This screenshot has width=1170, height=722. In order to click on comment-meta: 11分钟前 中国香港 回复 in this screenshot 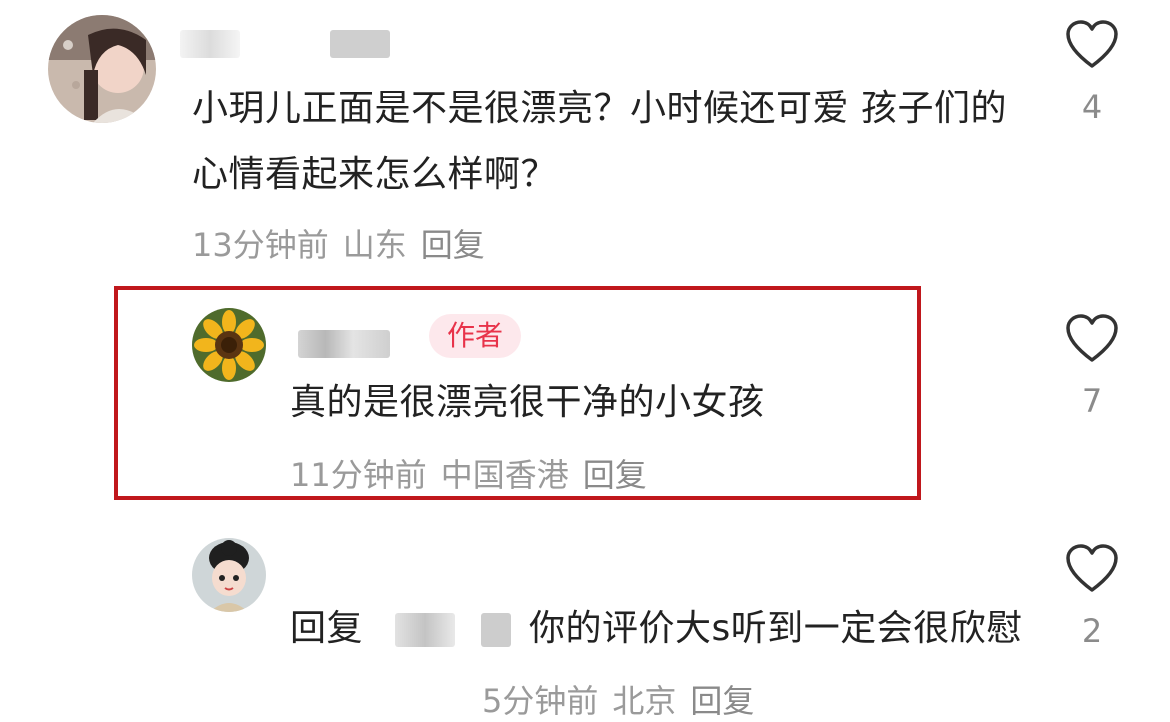, I will do `click(475, 473)`.